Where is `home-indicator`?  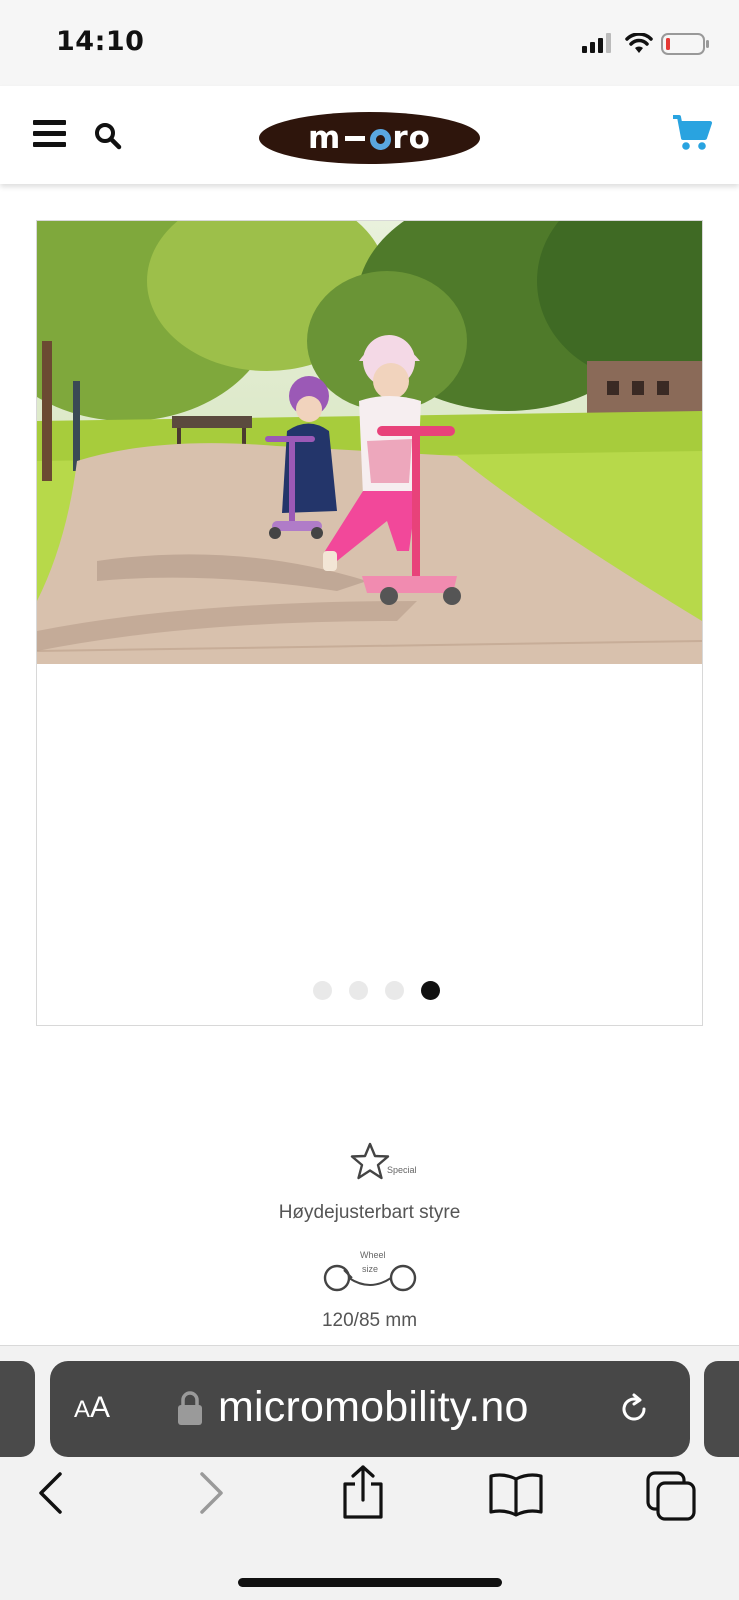 home-indicator is located at coordinates (370, 1582).